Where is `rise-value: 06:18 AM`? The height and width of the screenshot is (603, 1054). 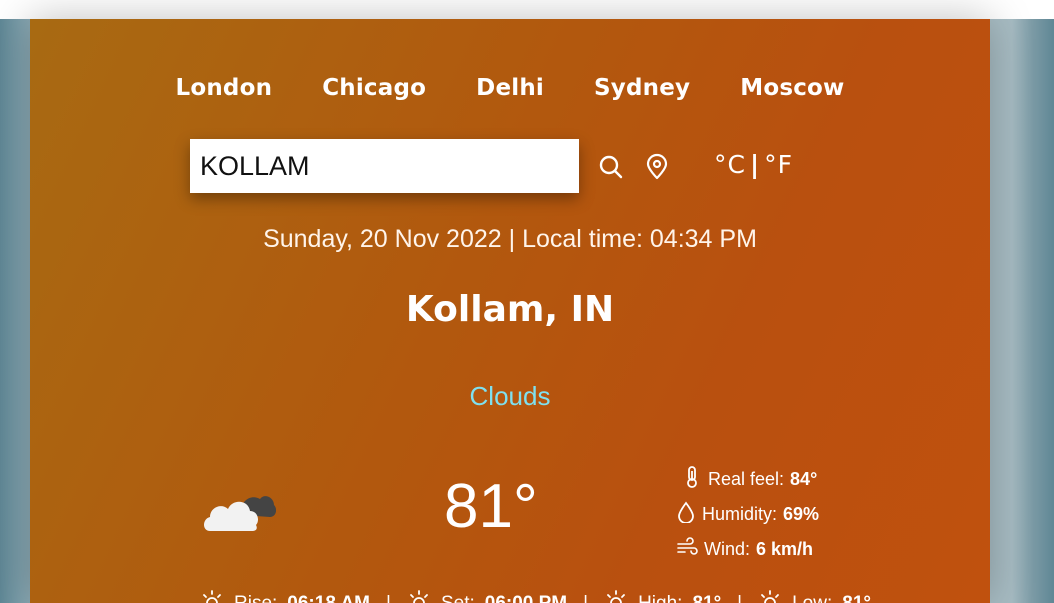 rise-value: 06:18 AM is located at coordinates (328, 598).